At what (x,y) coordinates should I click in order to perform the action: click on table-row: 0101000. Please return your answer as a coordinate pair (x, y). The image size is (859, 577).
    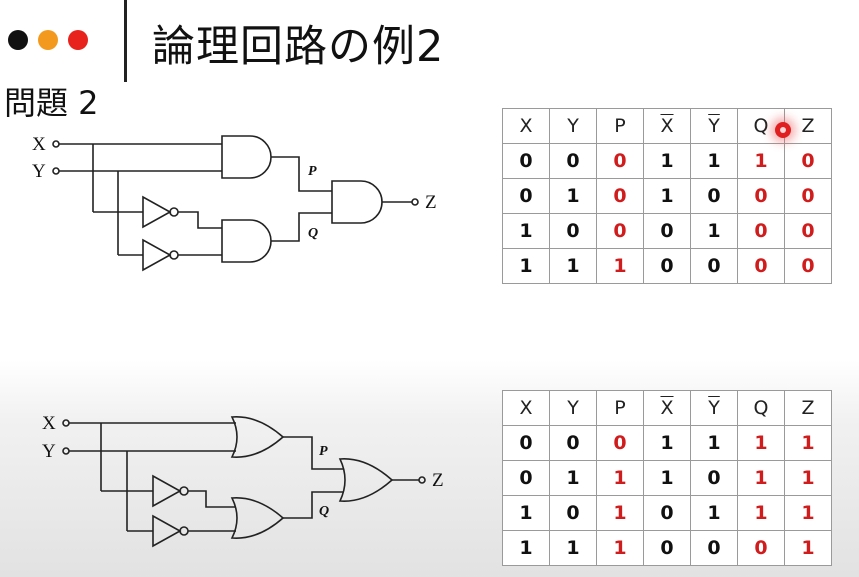
    Looking at the image, I should click on (667, 196).